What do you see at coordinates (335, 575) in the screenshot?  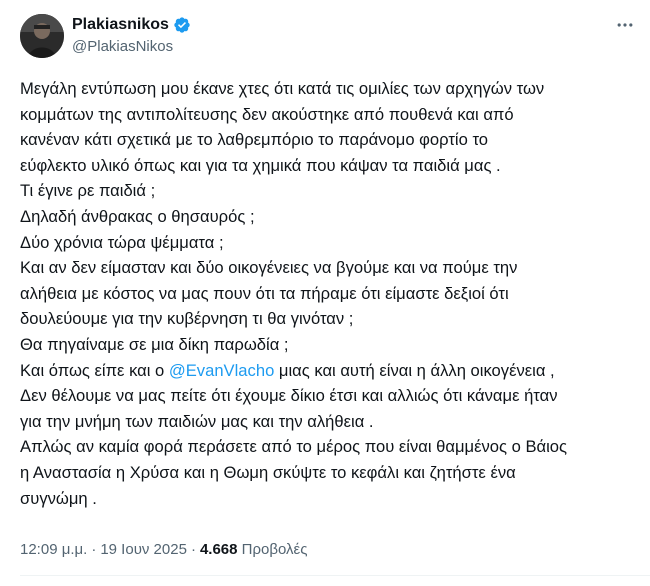 I see `divider` at bounding box center [335, 575].